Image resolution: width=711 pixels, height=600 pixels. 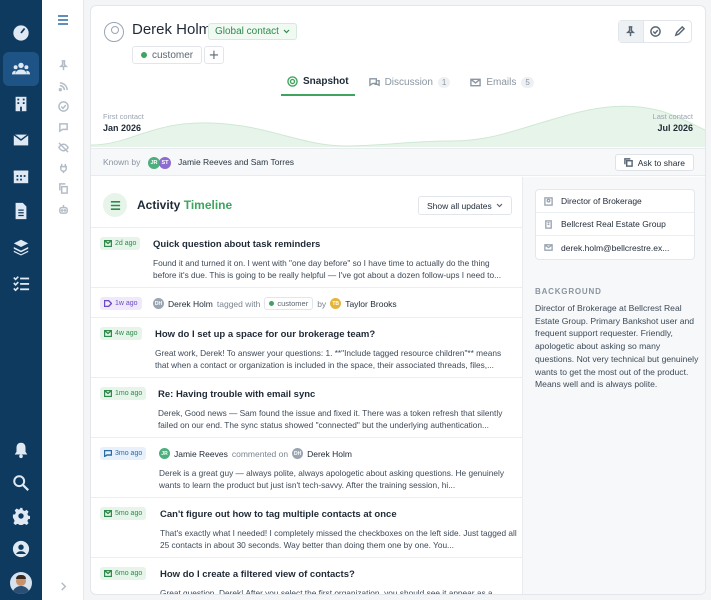 I want to click on actor-name: Jamie Reeves, so click(x=201, y=454).